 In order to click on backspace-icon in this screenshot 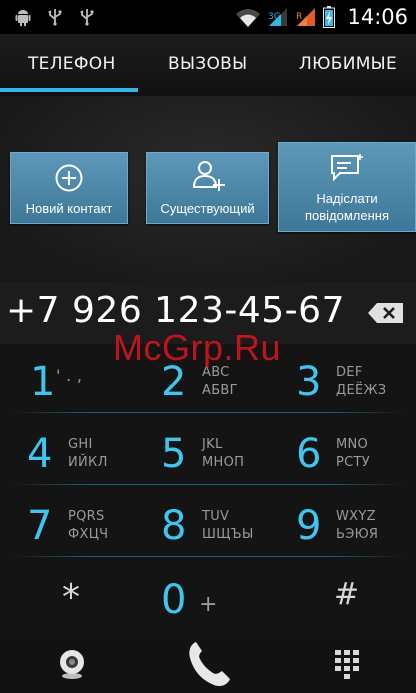, I will do `click(386, 313)`.